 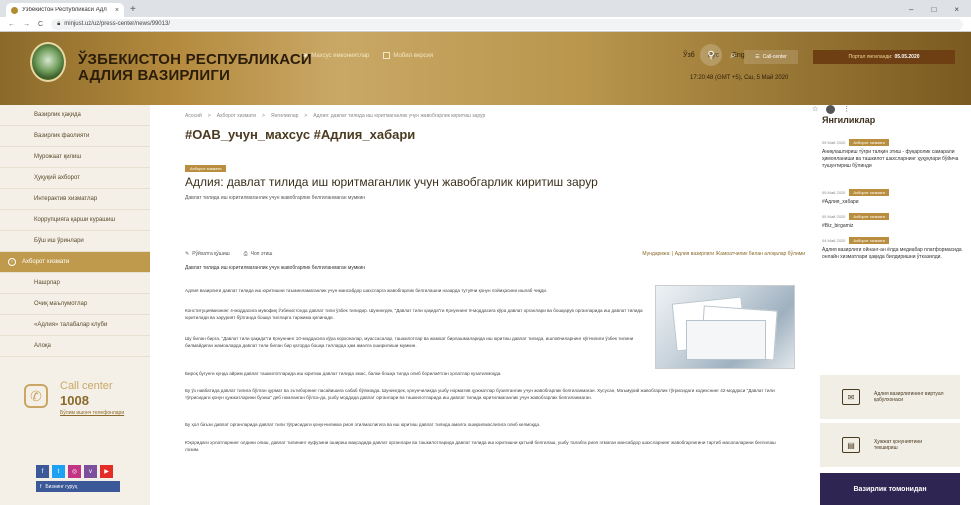 What do you see at coordinates (739, 78) in the screenshot?
I see `current-datetime: 17:20:48 (GMT +5), Сш, 5 Май 2020` at bounding box center [739, 78].